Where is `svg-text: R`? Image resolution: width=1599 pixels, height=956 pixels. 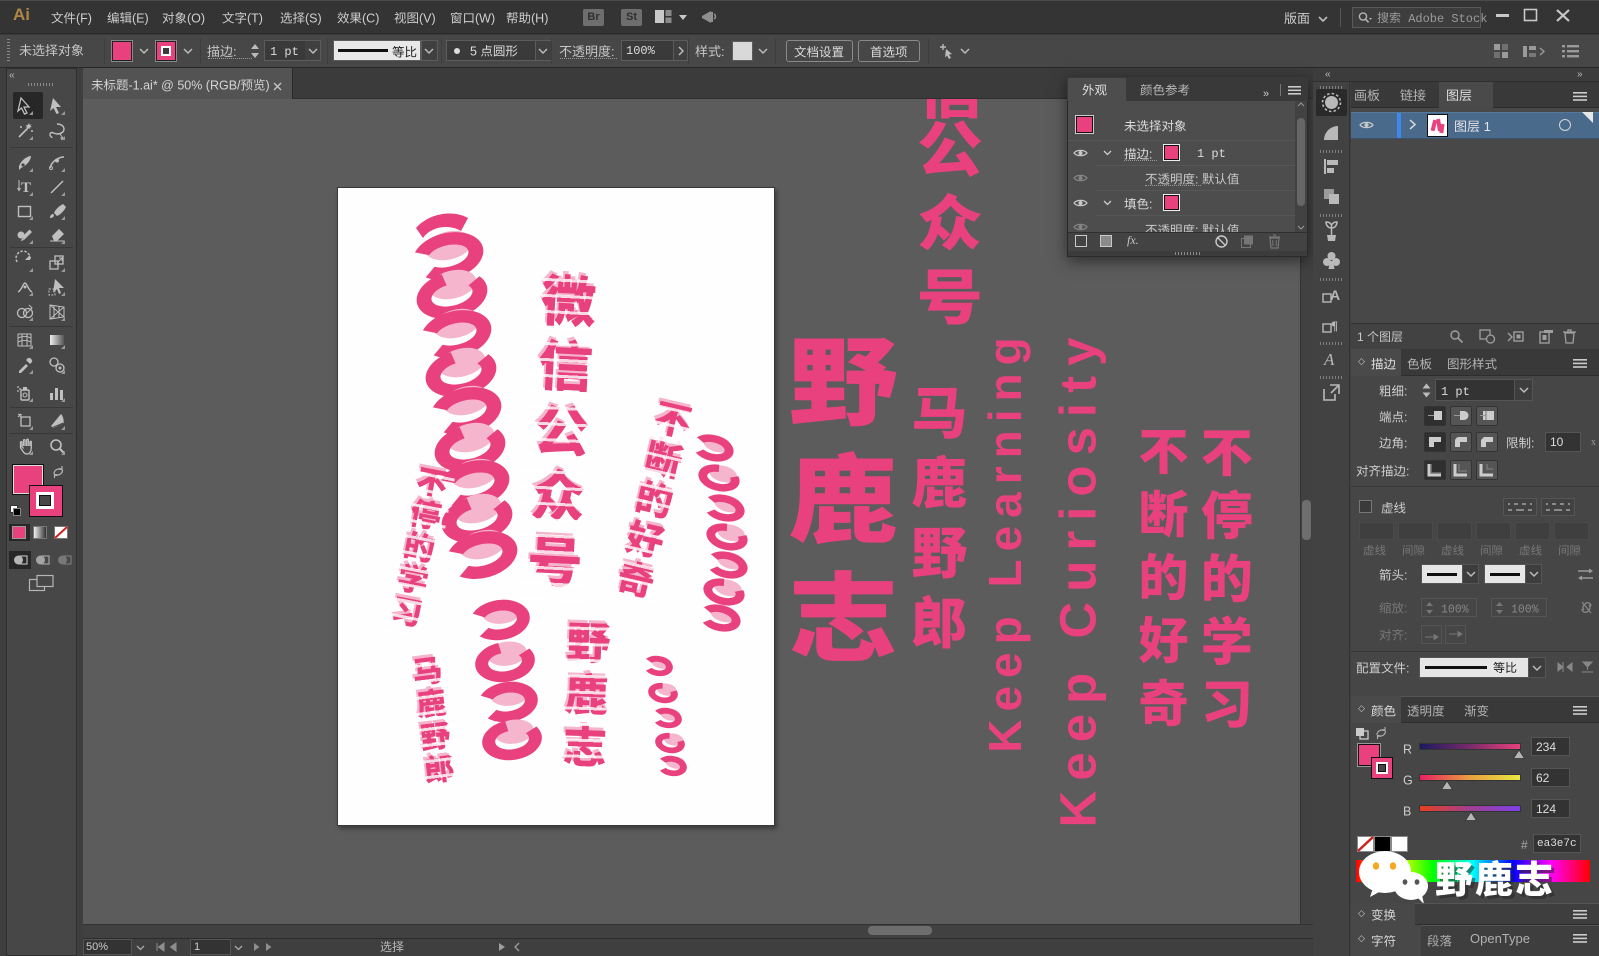 svg-text: R is located at coordinates (1407, 749).